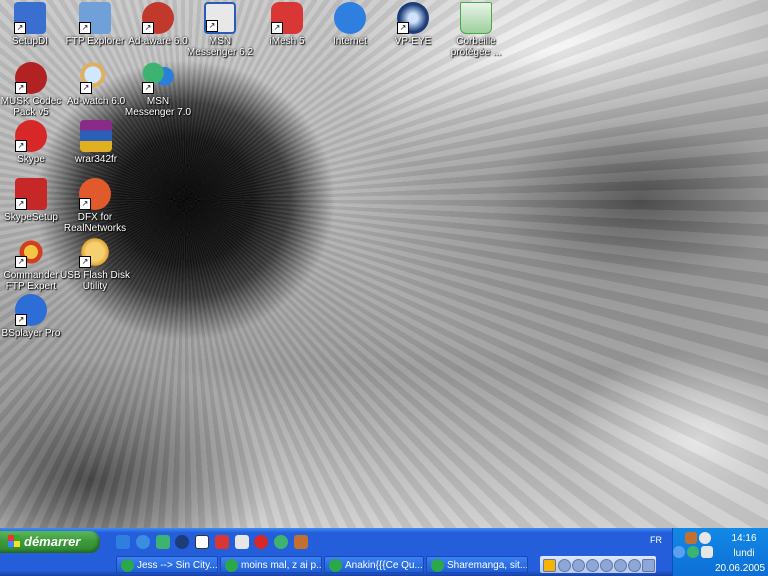  I want to click on expand-tray-icon, so click(679, 552).